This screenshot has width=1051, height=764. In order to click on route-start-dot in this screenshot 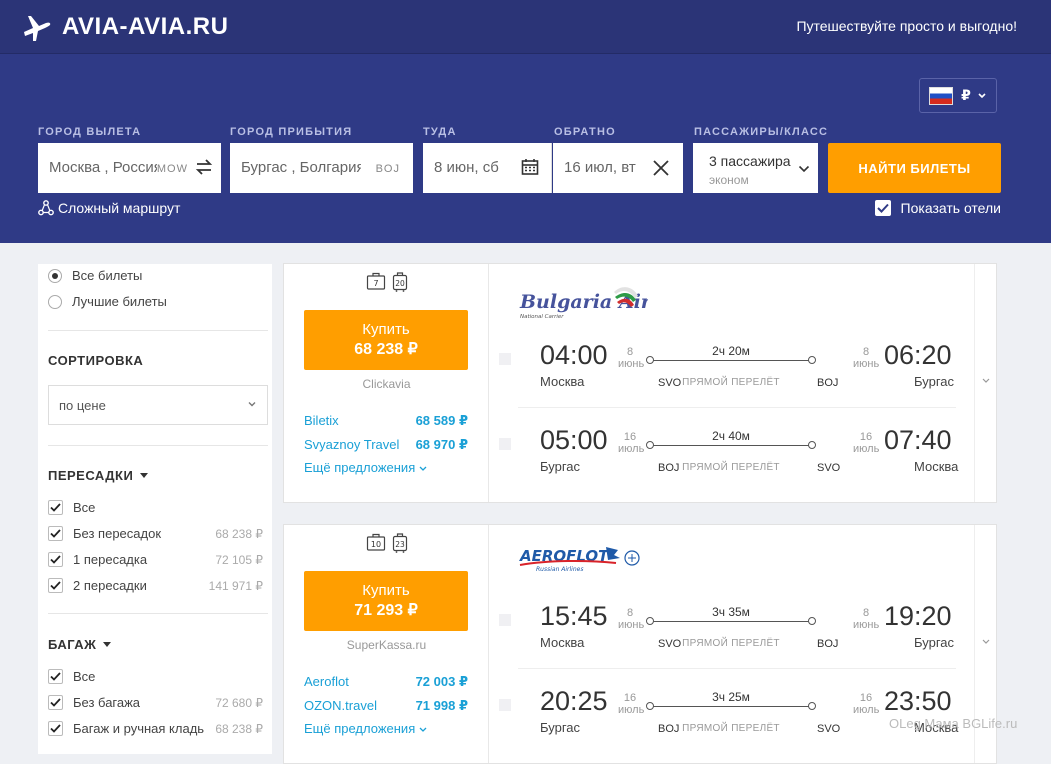, I will do `click(650, 706)`.